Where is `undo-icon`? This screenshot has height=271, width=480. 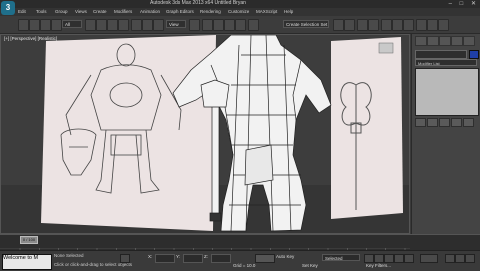
undo-icon is located at coordinates (23, 25).